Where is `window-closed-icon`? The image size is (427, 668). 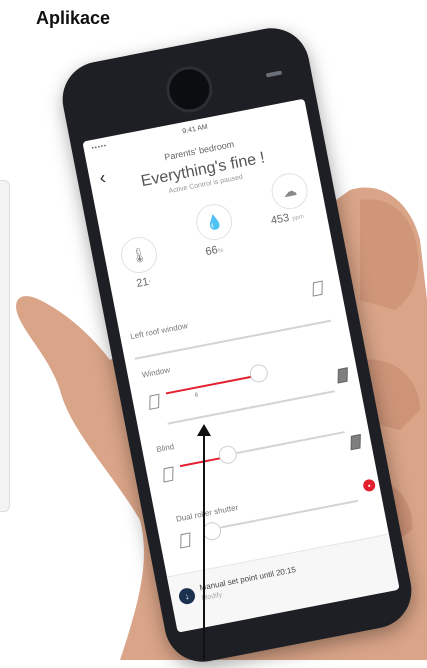
window-closed-icon is located at coordinates (154, 401).